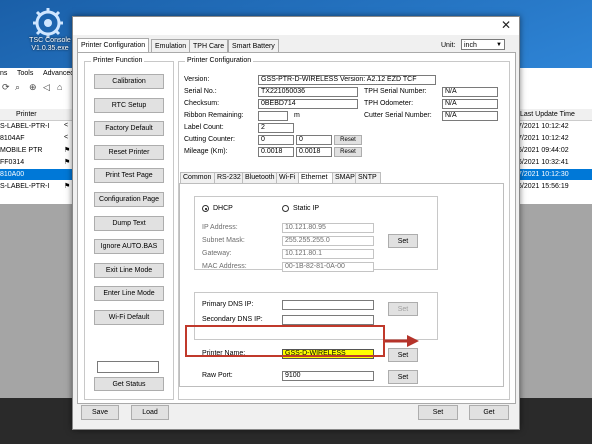 This screenshot has width=592, height=444. What do you see at coordinates (205, 208) in the screenshot?
I see `dhcp-radio` at bounding box center [205, 208].